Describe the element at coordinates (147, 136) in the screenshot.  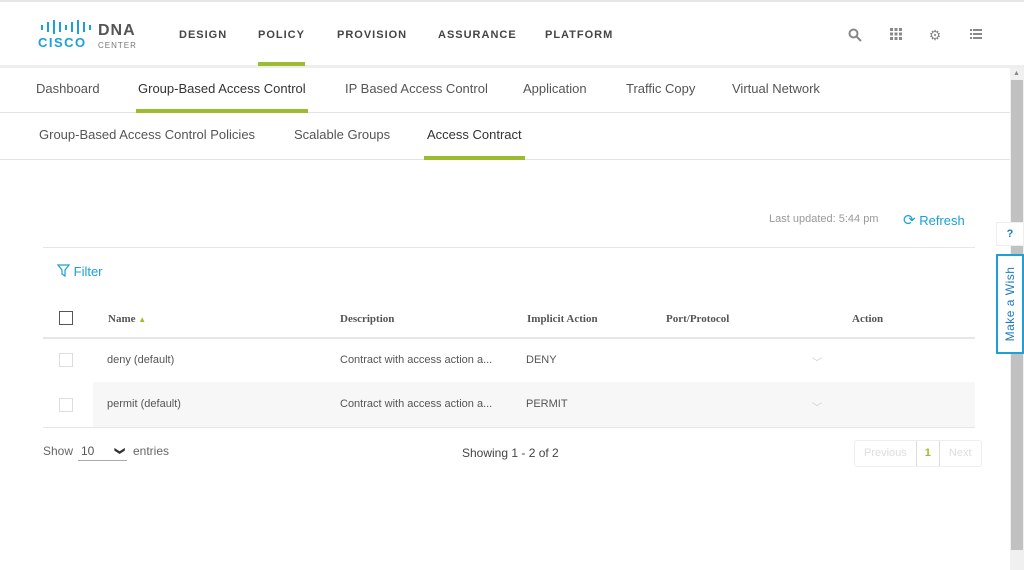
I see `subtab-policies: Group-Based Access Control Policies` at that location.